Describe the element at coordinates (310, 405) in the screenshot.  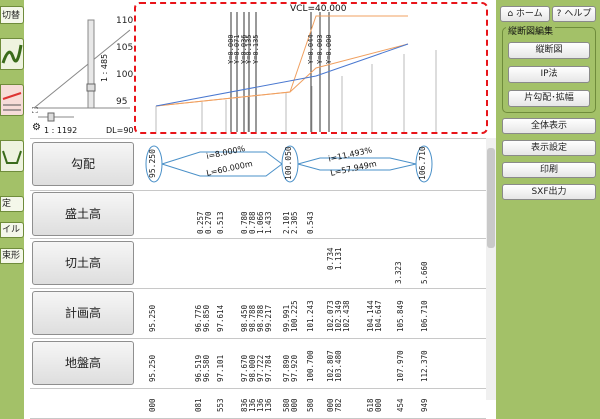
I see `last-row-value: 580` at that location.